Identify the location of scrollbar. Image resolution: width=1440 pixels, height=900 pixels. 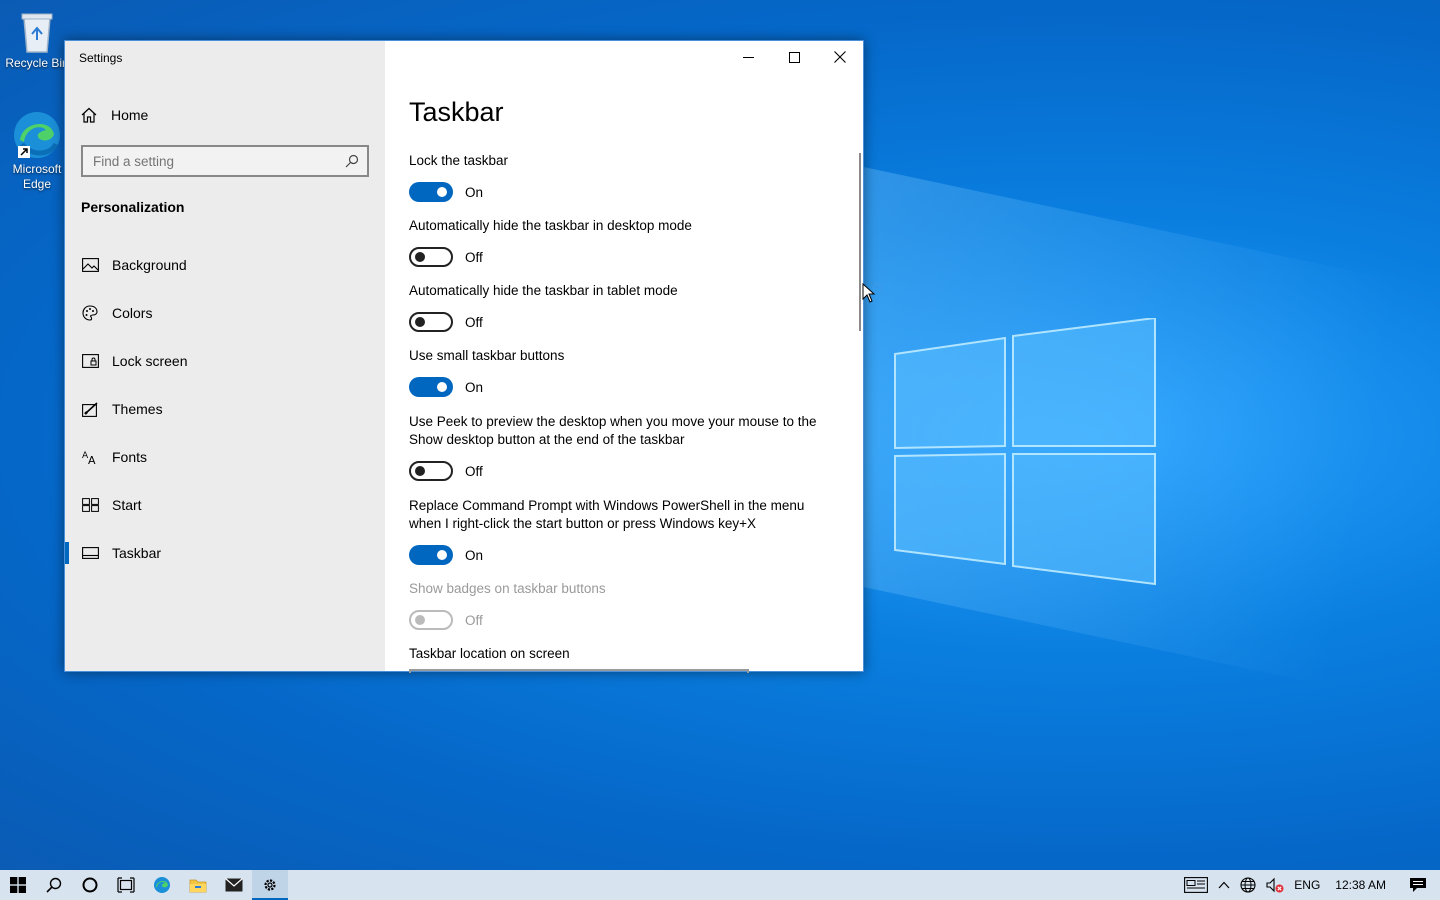
(860, 242).